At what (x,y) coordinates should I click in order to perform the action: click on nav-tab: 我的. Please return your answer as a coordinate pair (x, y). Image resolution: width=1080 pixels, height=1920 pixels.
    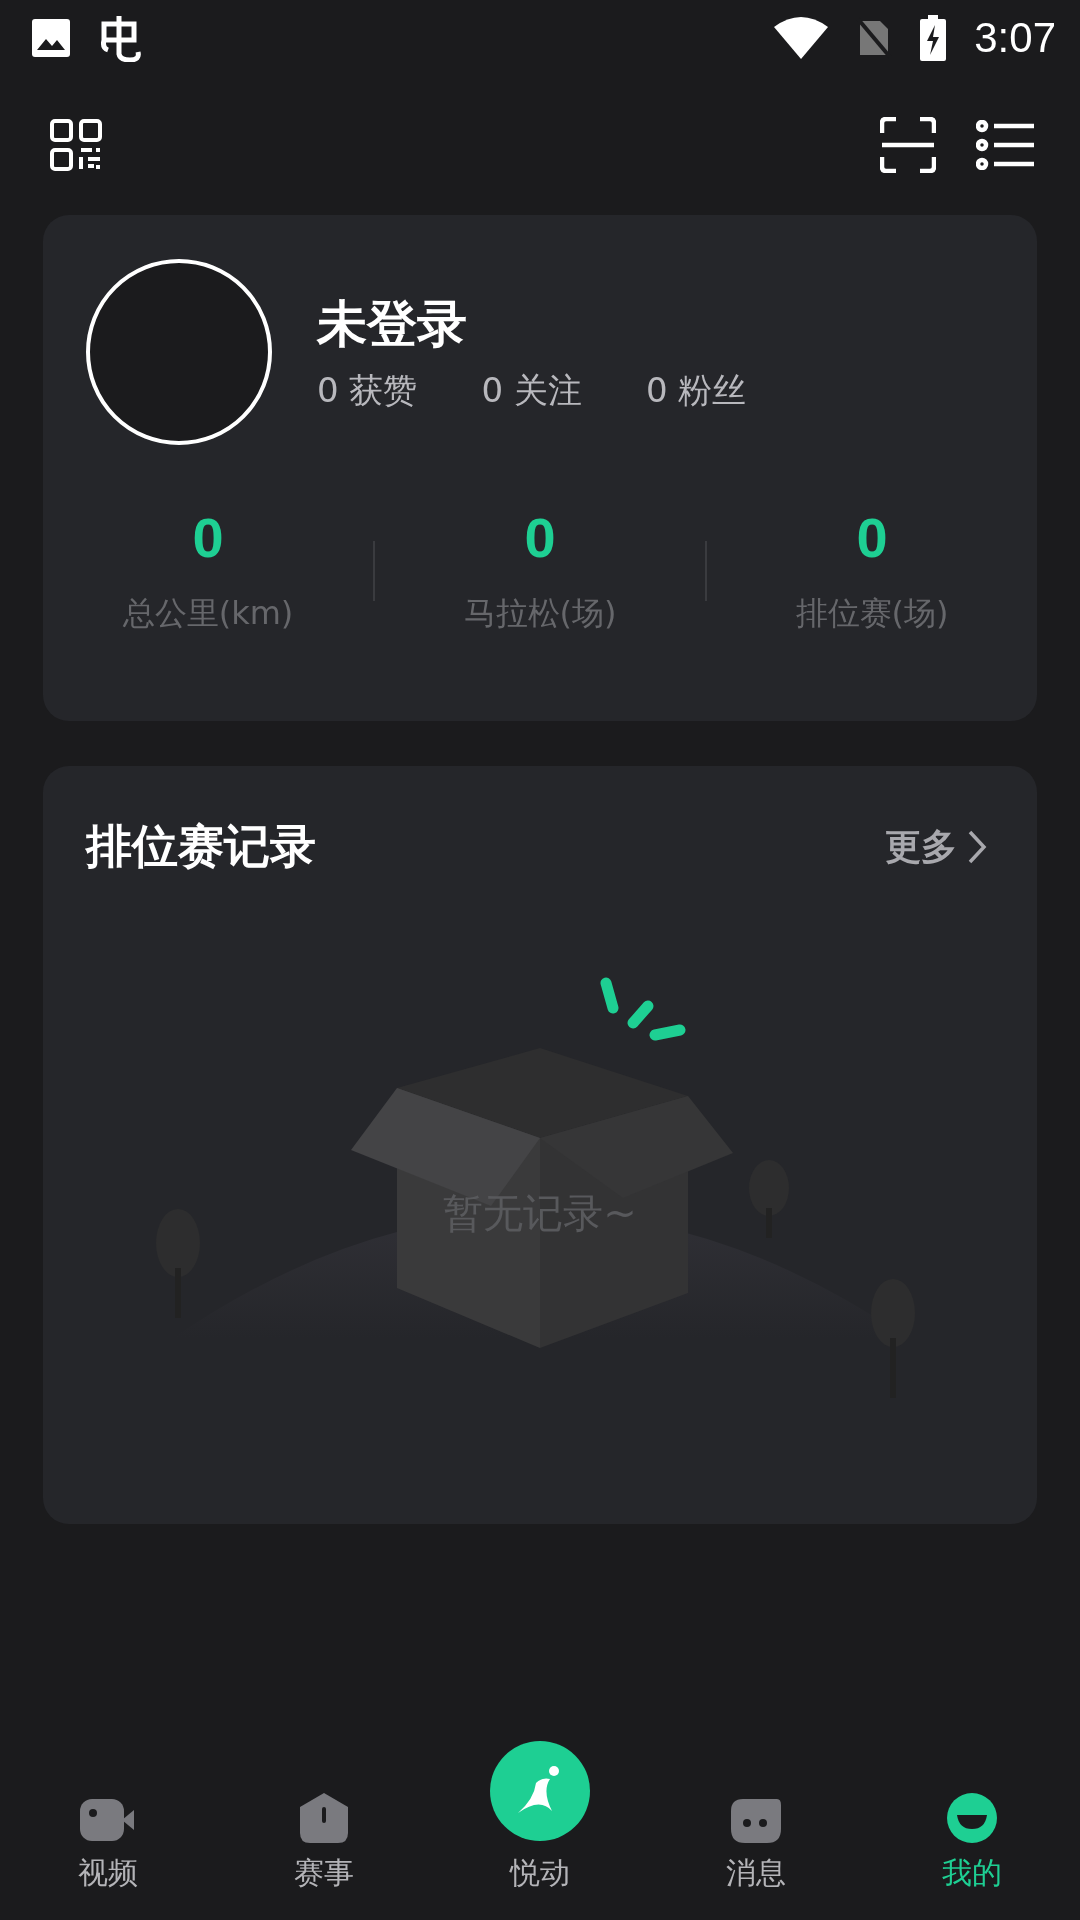
    Looking at the image, I should click on (972, 1830).